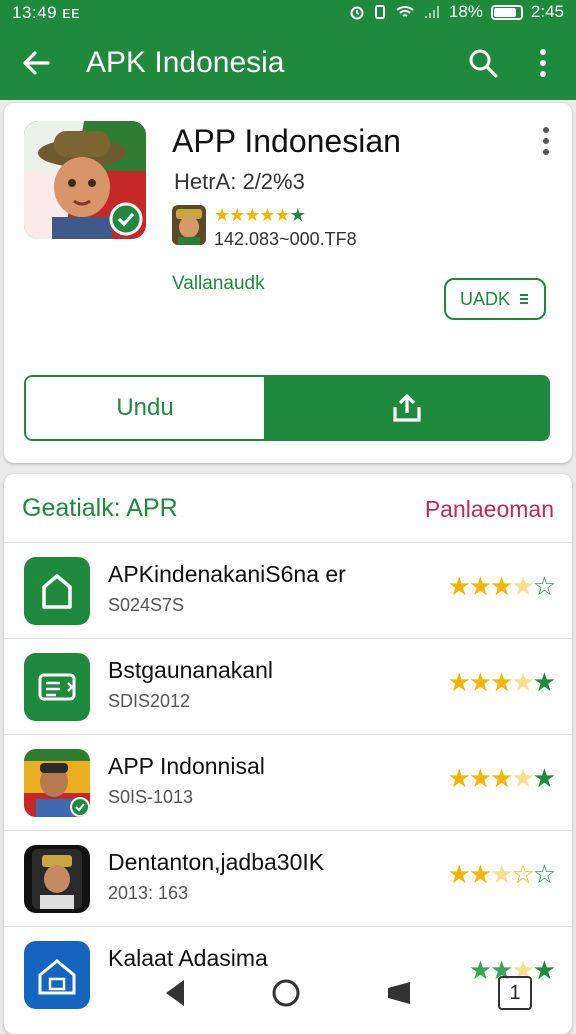 Image resolution: width=576 pixels, height=1034 pixels. What do you see at coordinates (46, 12) in the screenshot?
I see `status-time: 13:49 ᴇᴇ` at bounding box center [46, 12].